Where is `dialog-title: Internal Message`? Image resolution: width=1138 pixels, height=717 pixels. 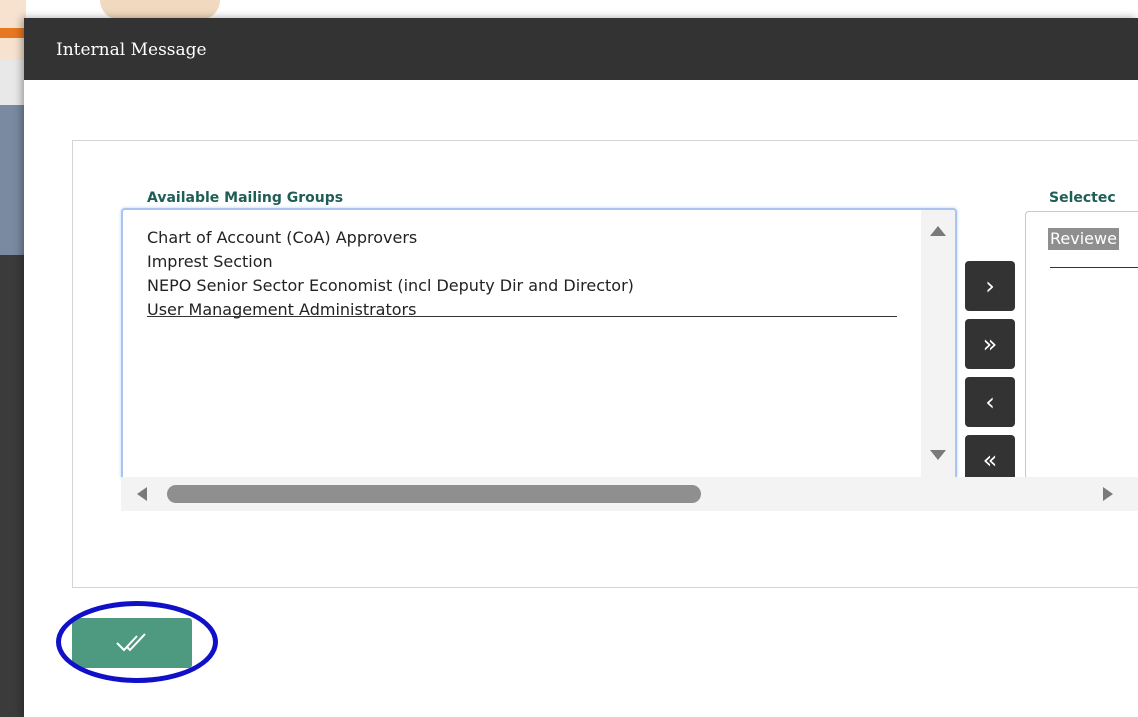 dialog-title: Internal Message is located at coordinates (131, 50).